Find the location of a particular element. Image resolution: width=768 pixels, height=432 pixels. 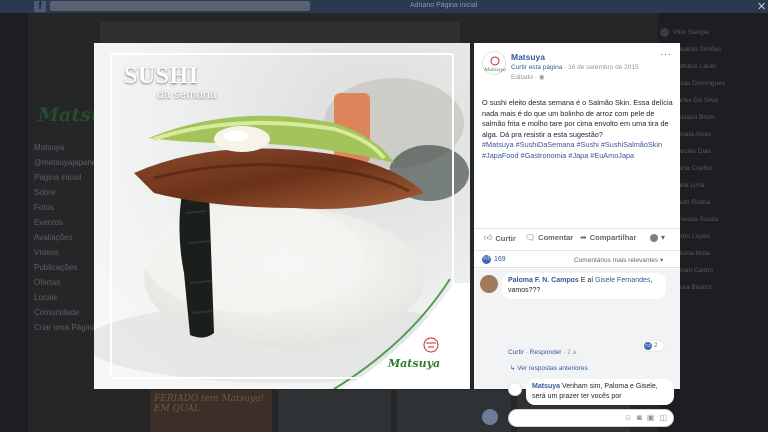

thumbs-up-icon: 👍︎ is located at coordinates (488, 237).